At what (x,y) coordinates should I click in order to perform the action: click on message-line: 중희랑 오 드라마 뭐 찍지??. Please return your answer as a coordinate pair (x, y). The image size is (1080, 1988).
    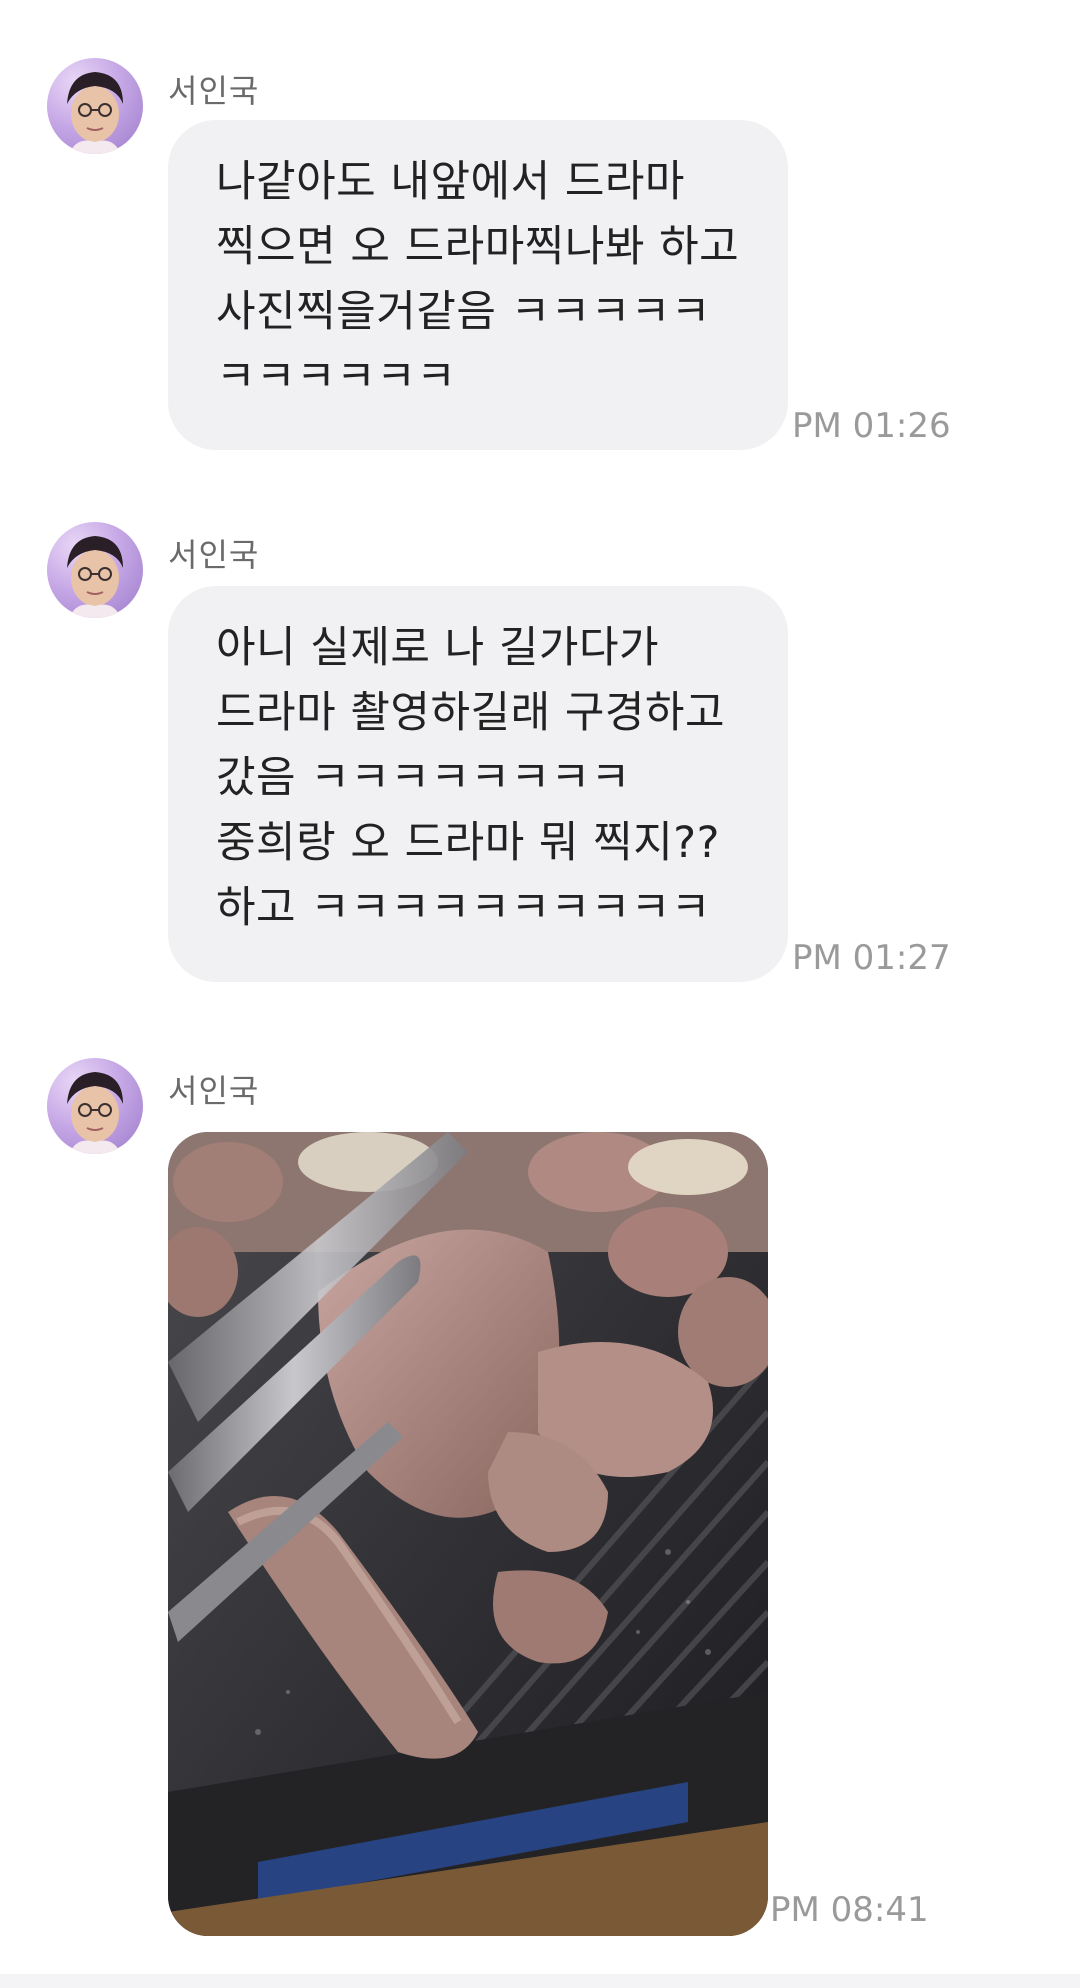
    Looking at the image, I should click on (468, 843).